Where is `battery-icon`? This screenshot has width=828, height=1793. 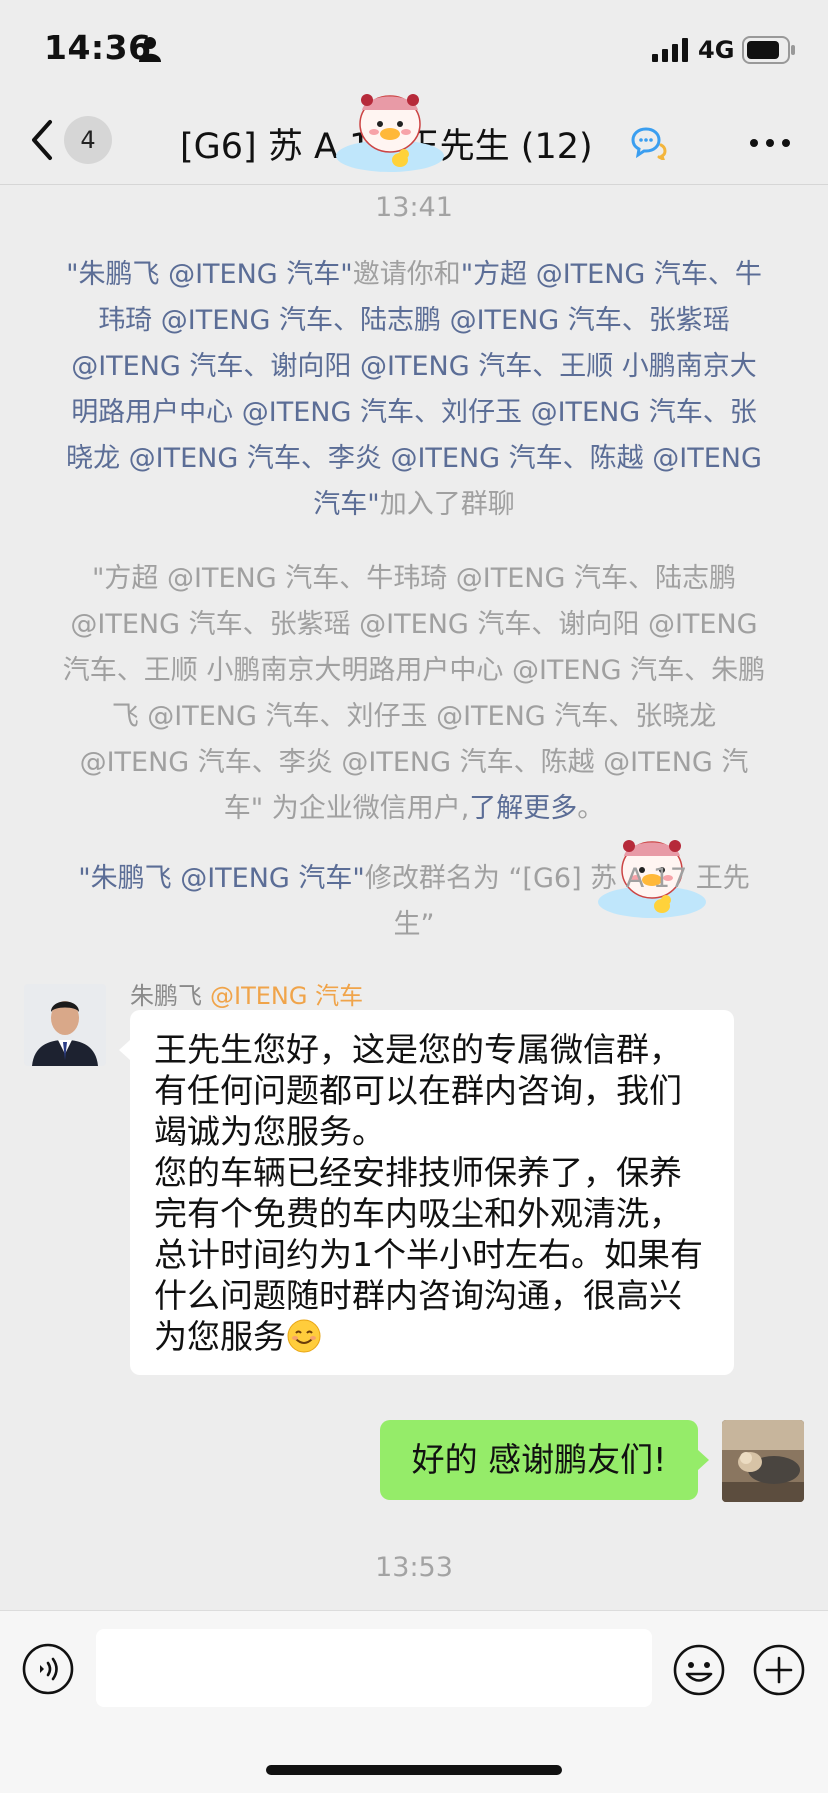
battery-icon is located at coordinates (768, 50).